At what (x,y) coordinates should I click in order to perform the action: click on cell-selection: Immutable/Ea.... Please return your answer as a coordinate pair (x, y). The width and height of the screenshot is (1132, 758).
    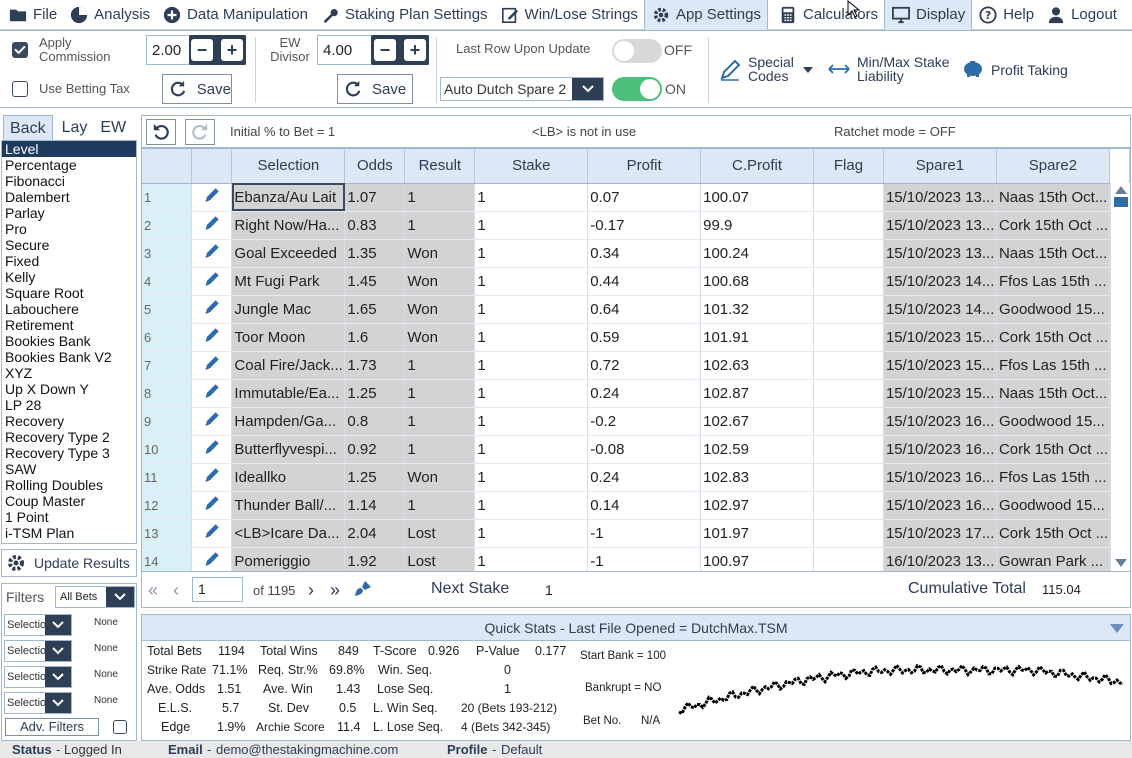
    Looking at the image, I should click on (288, 393).